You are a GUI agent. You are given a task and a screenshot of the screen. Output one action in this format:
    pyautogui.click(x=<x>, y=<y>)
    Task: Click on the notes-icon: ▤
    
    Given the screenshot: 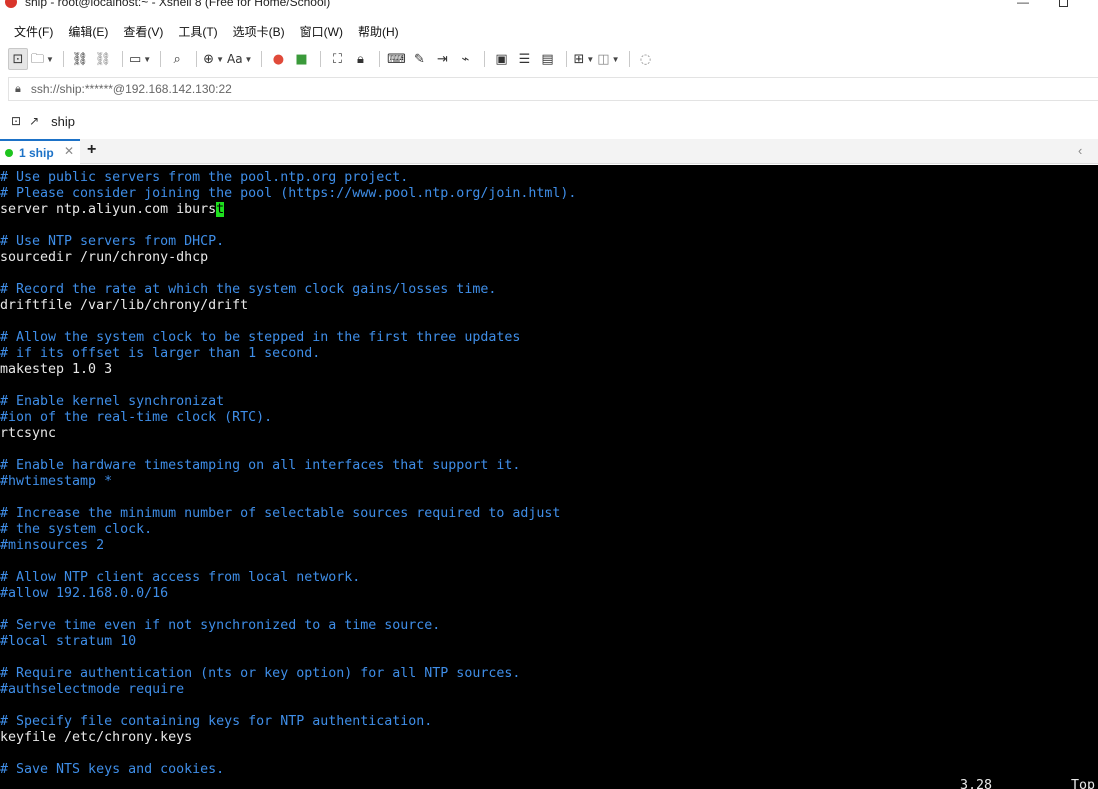 What is the action you would take?
    pyautogui.click(x=547, y=59)
    